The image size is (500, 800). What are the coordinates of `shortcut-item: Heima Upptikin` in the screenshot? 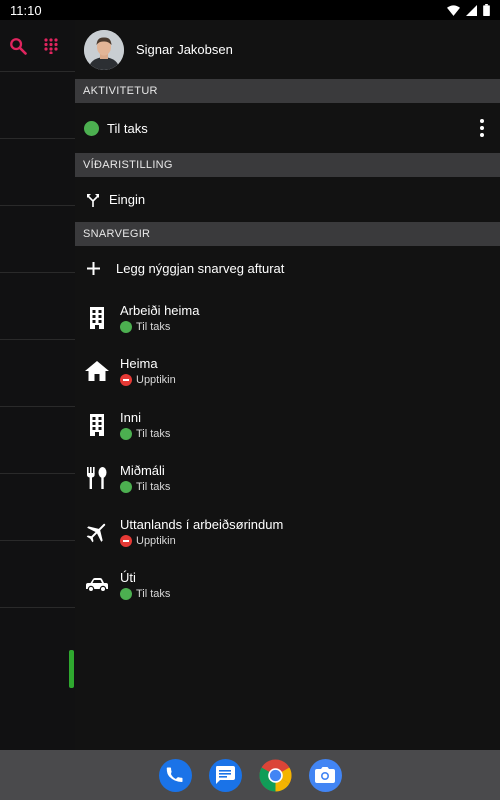 It's located at (287, 372).